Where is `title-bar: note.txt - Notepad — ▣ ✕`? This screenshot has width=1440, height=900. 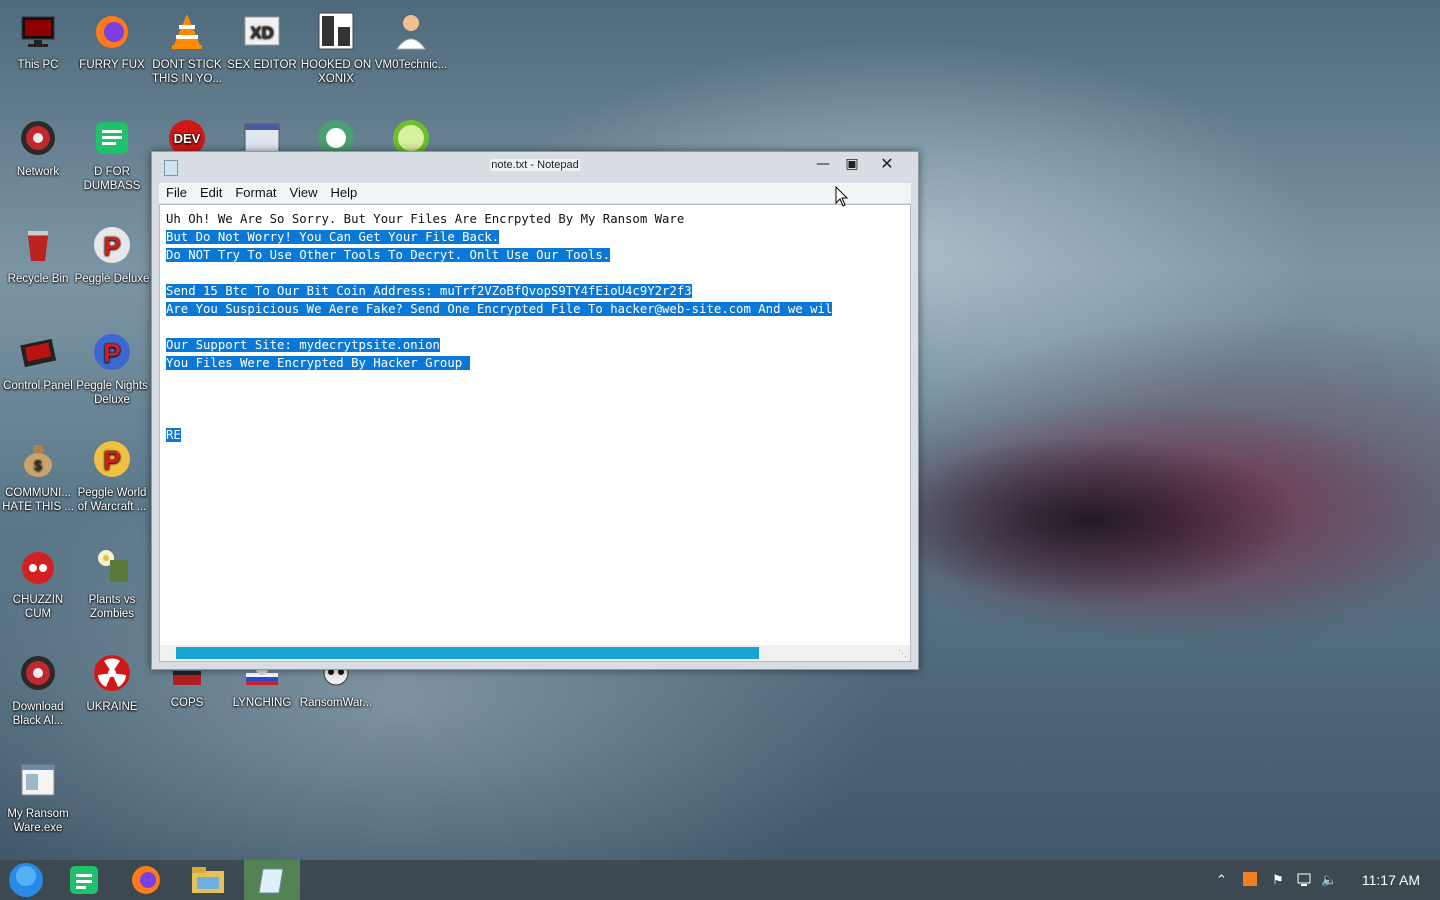 title-bar: note.txt - Notepad — ▣ ✕ is located at coordinates (535, 167).